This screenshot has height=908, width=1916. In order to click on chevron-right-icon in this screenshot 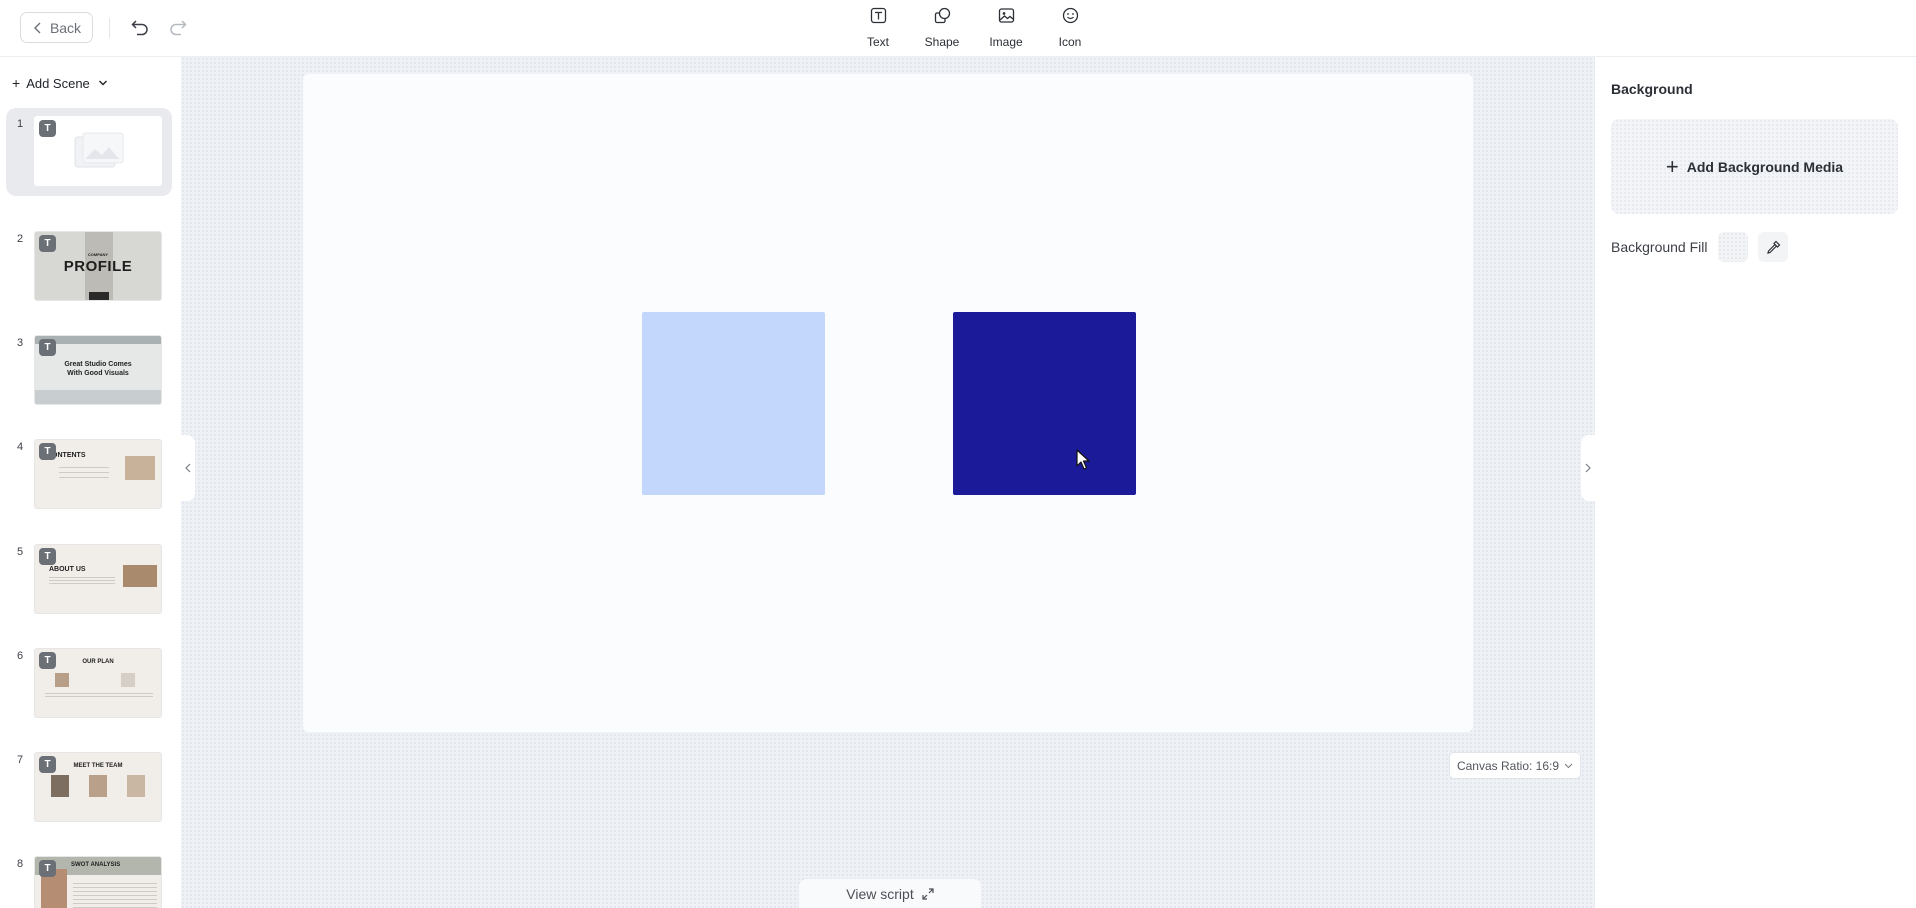, I will do `click(1588, 468)`.